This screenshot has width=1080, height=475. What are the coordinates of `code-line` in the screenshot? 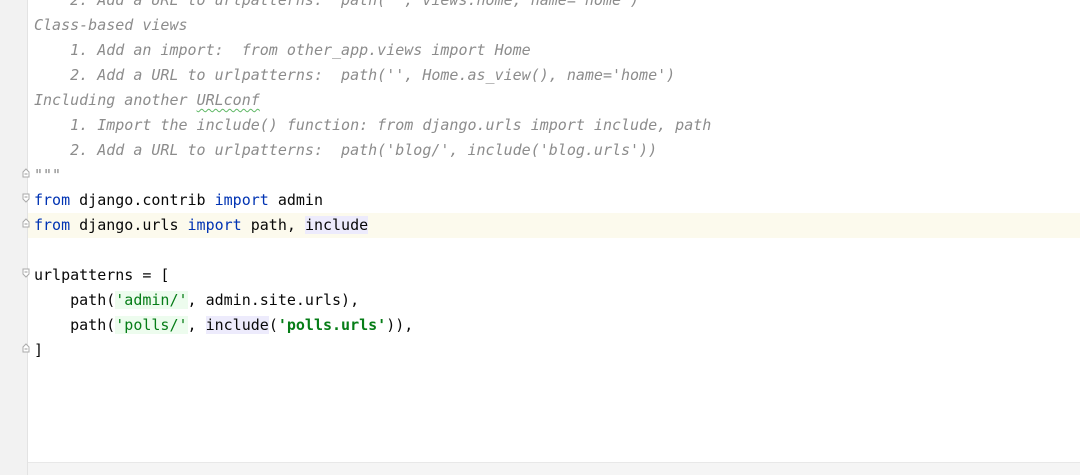 It's located at (554, 250).